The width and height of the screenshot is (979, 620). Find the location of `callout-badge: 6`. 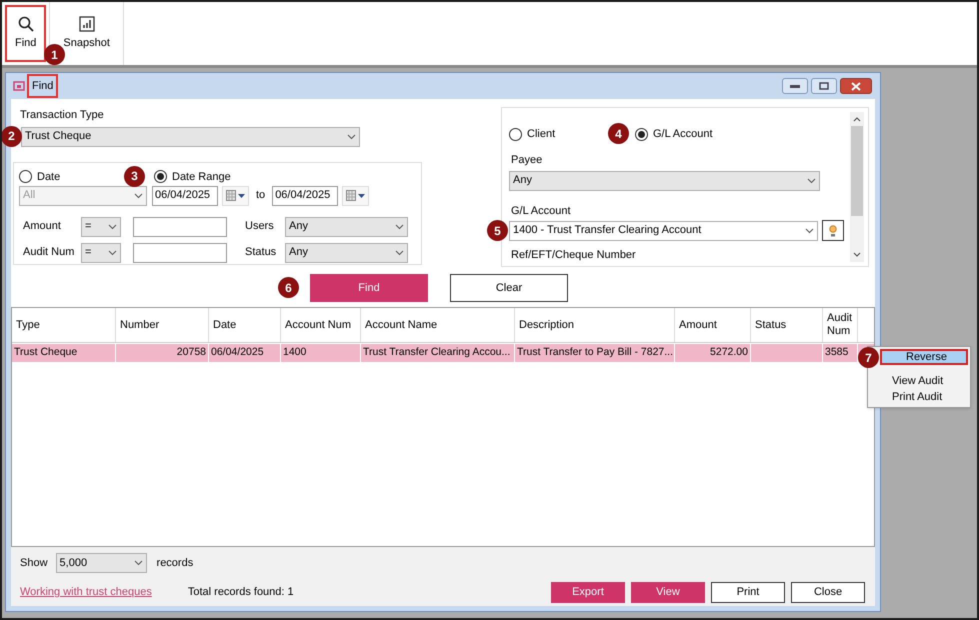

callout-badge: 6 is located at coordinates (288, 287).